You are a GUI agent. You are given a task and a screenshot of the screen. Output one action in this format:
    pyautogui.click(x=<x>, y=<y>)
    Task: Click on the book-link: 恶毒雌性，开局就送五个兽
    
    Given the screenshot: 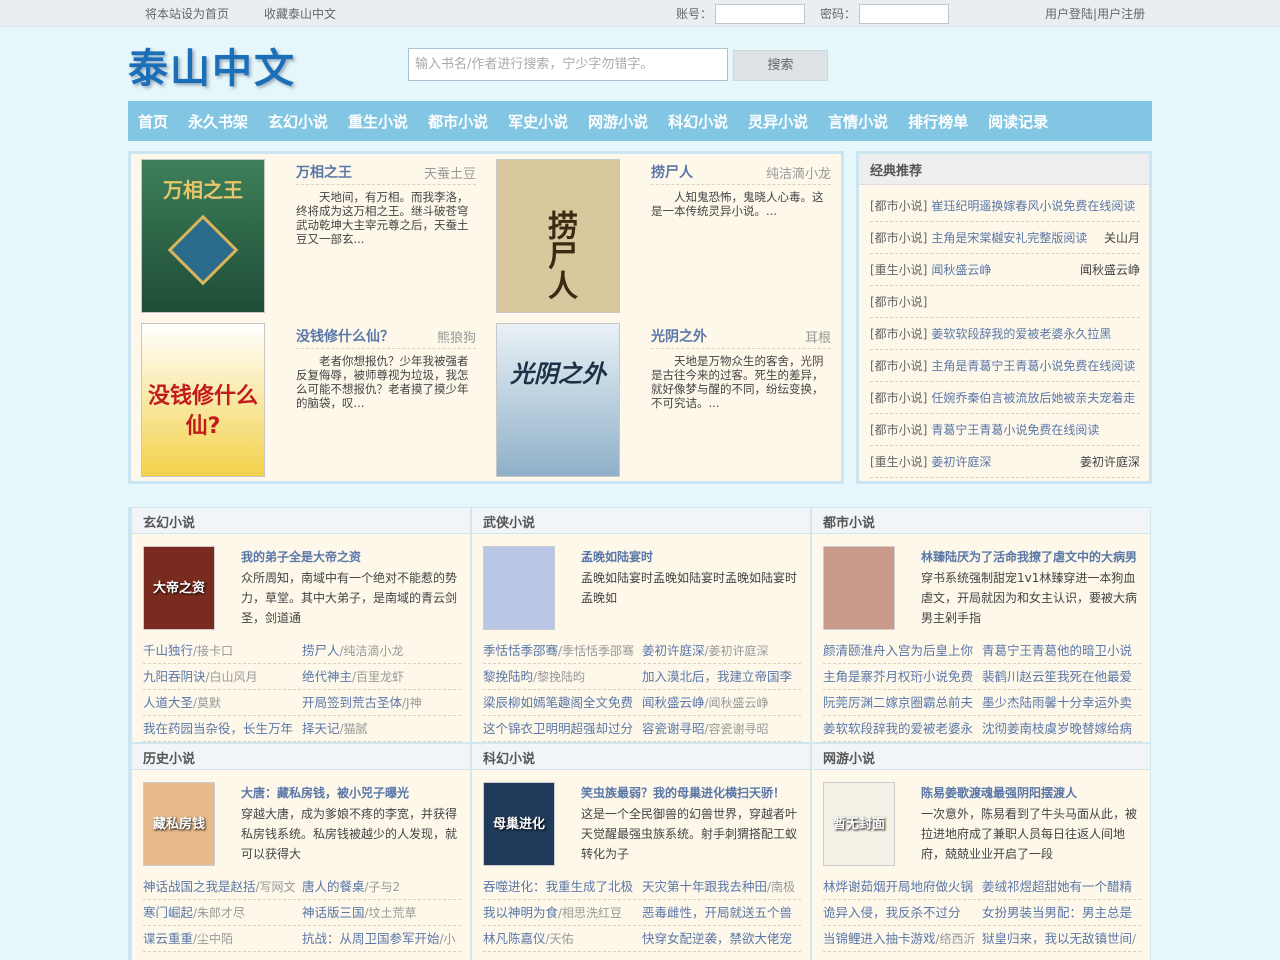 What is the action you would take?
    pyautogui.click(x=717, y=912)
    